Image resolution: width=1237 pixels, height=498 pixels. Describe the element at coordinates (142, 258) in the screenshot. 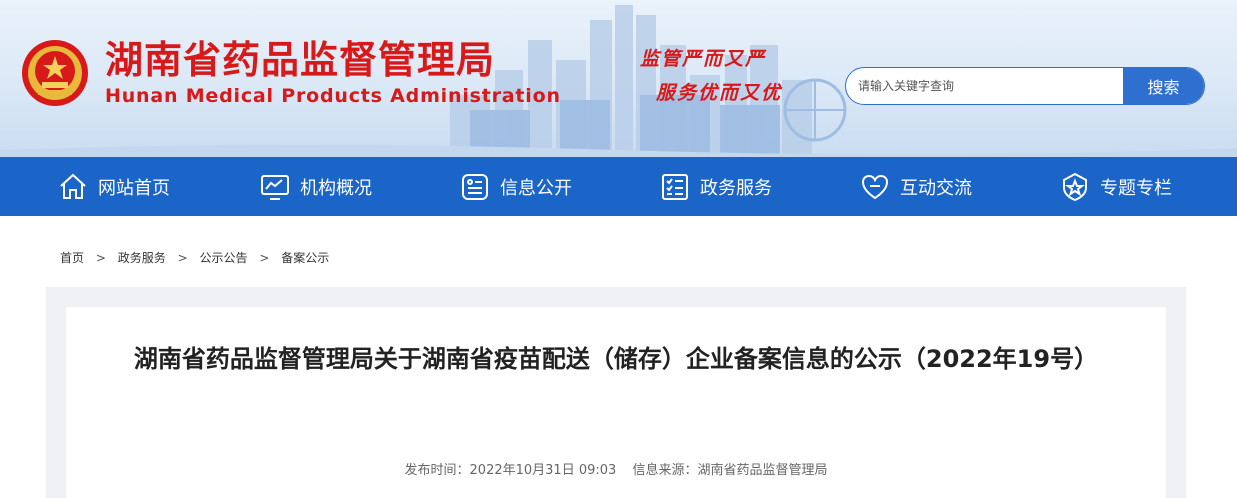

I see `breadcrumb-gov-service: 政务服务` at that location.